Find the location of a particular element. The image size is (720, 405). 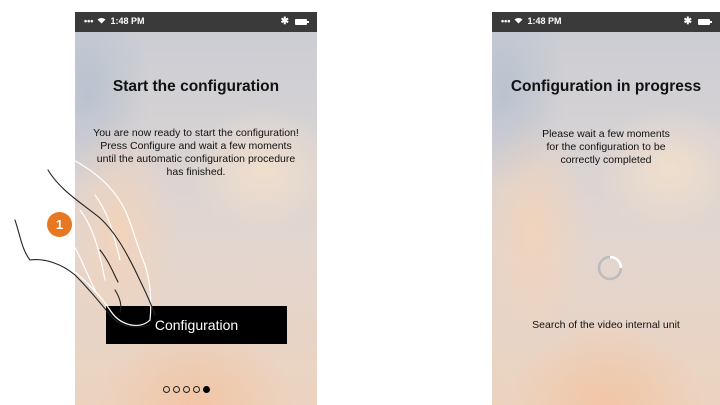

step-number-badge: 1 is located at coordinates (59, 224).